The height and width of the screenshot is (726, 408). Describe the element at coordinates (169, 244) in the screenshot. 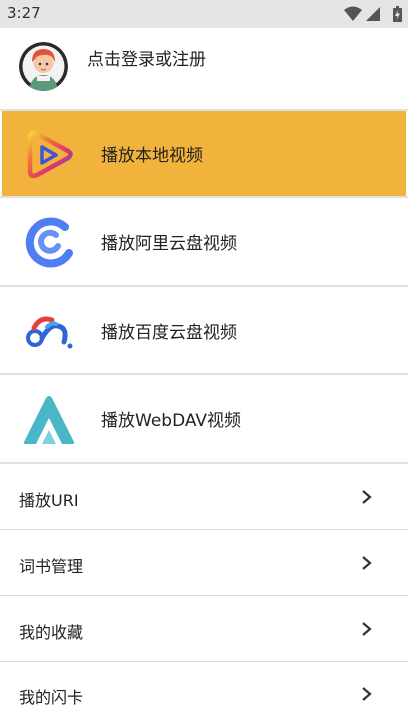

I see `tile-label: 播放阿里云盘视频` at that location.